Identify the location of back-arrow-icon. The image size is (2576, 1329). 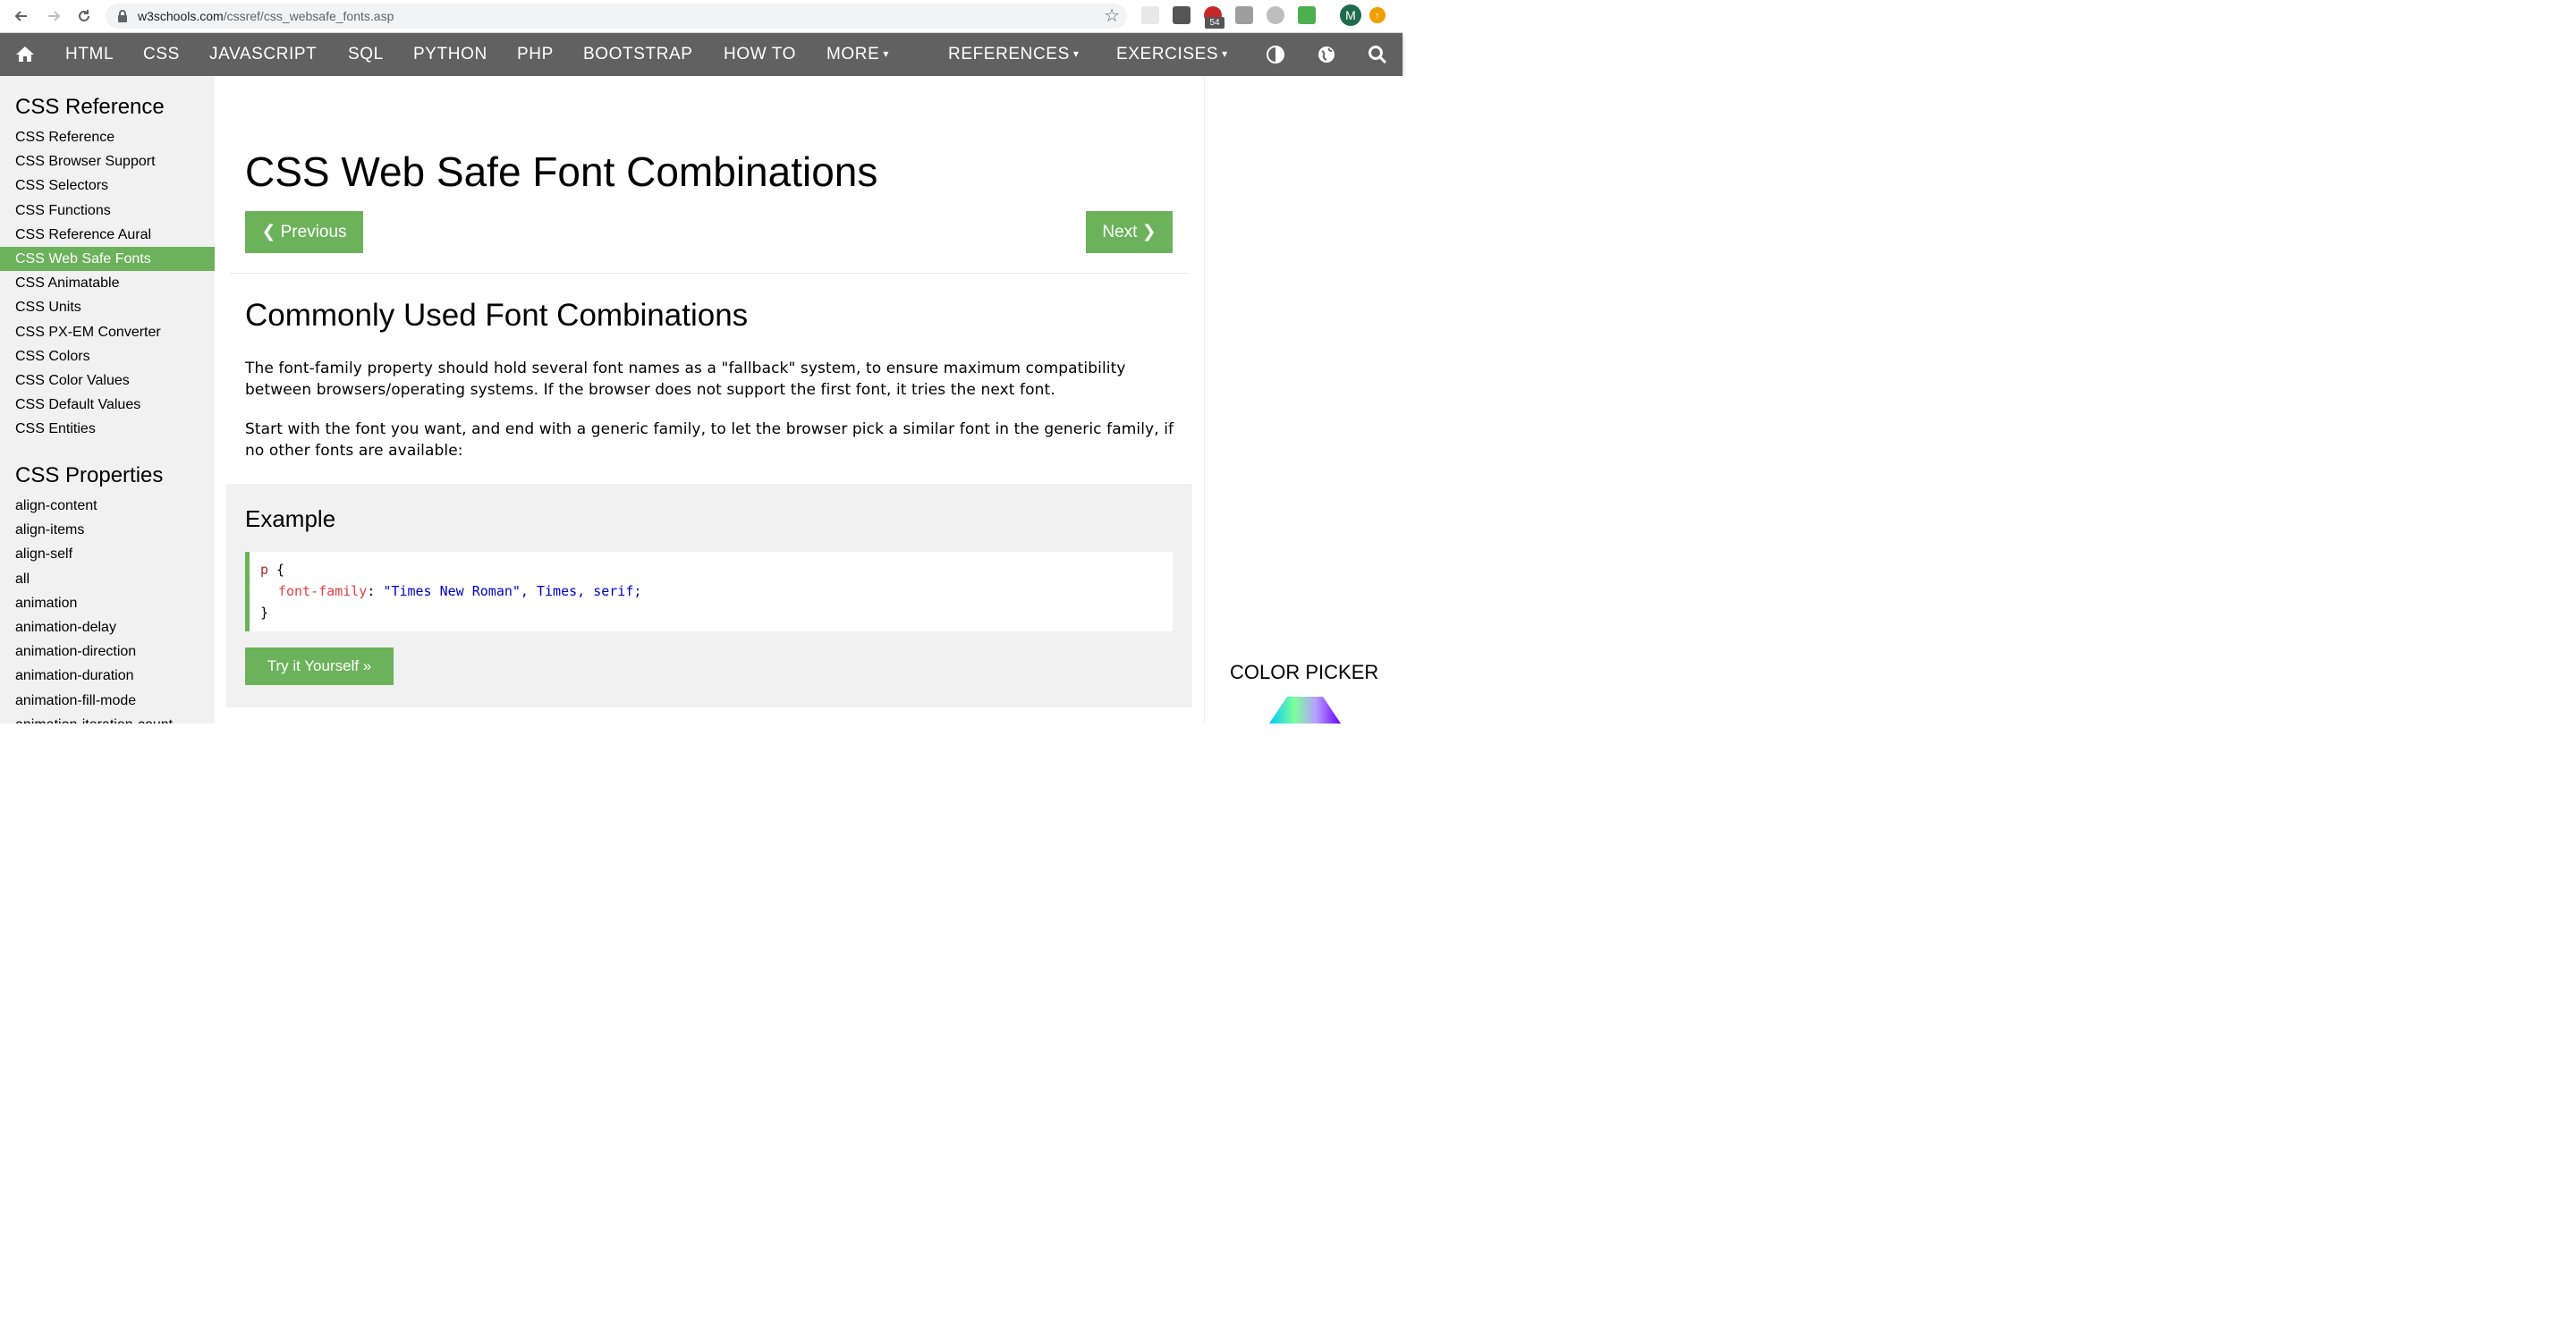
(21, 16).